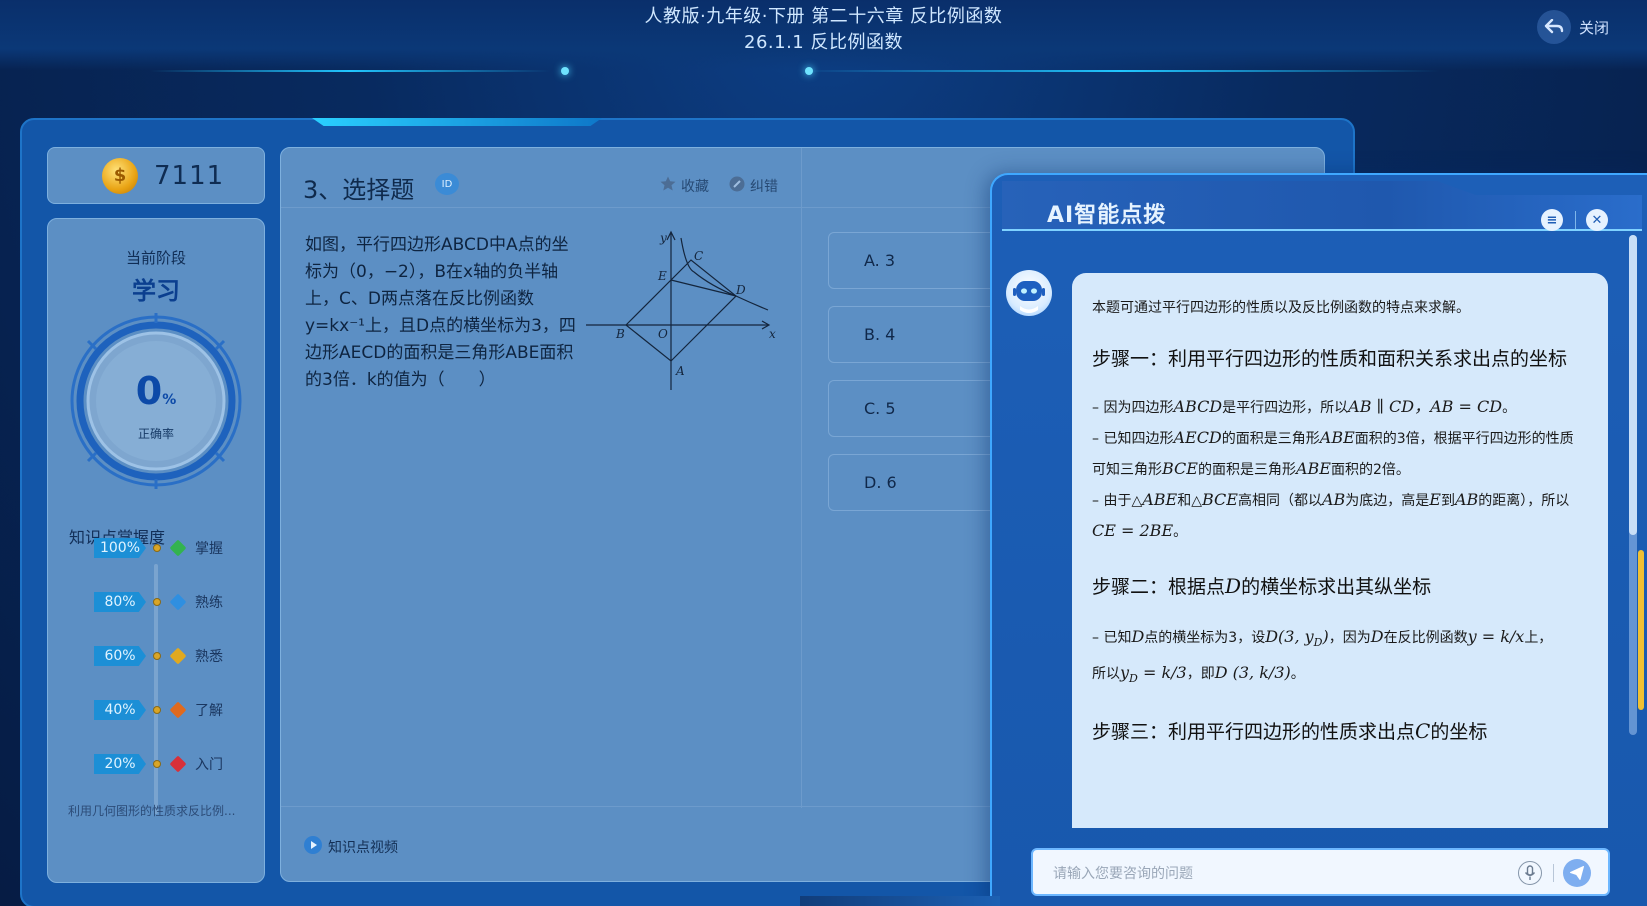  Describe the element at coordinates (156, 291) in the screenshot. I see `stage-value: 学习` at that location.